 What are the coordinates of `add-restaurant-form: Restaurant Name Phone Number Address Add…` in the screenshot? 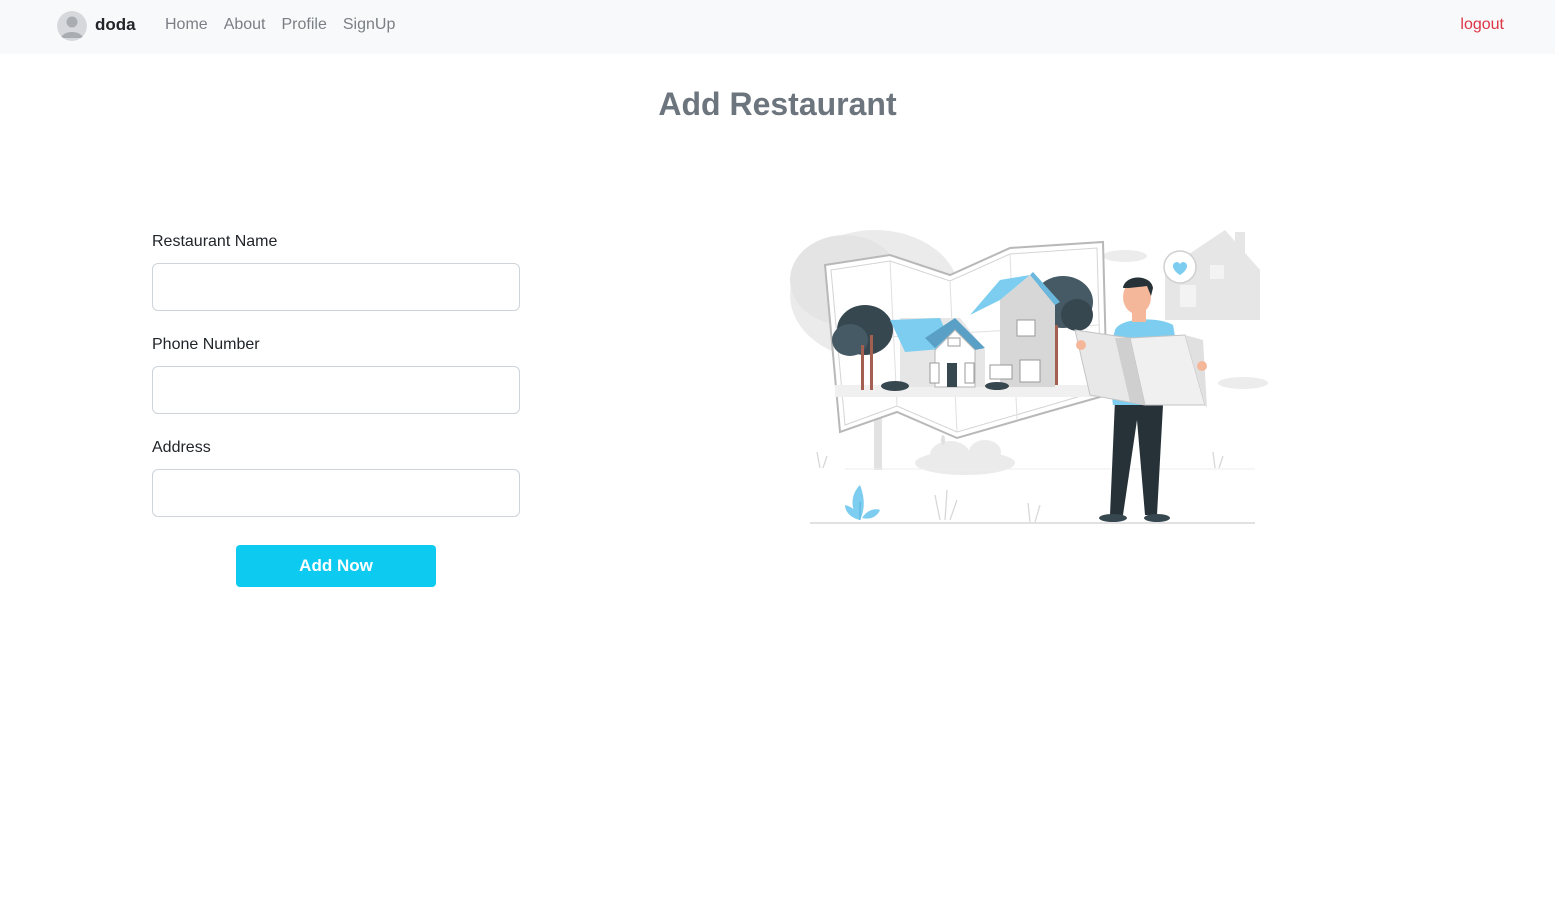 It's located at (336, 409).